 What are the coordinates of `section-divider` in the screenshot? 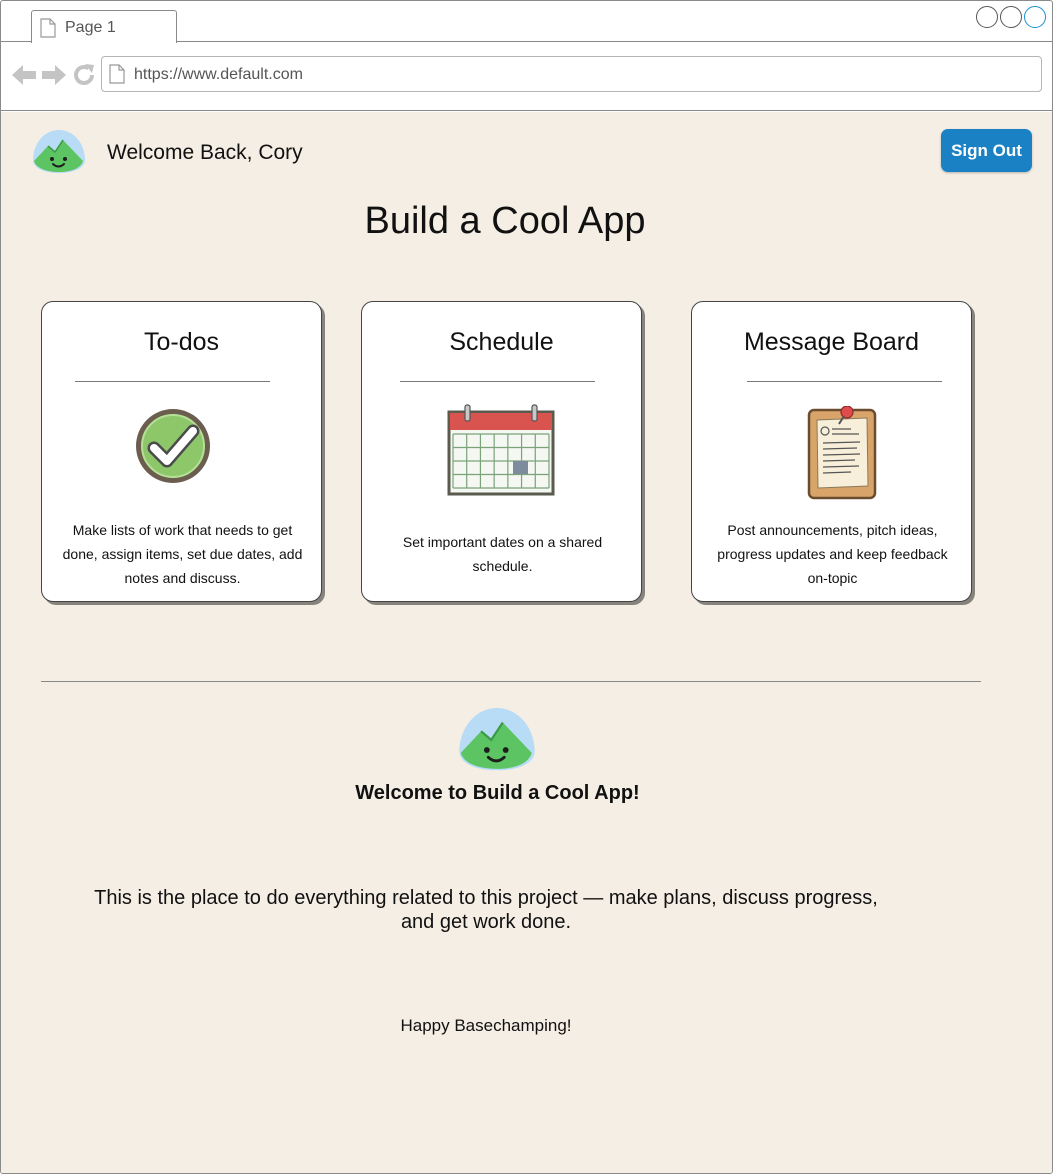 It's located at (511, 681).